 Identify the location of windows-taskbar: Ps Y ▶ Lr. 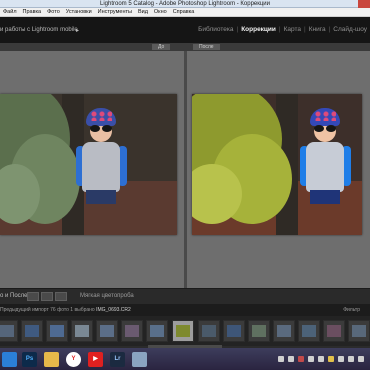
(185, 359).